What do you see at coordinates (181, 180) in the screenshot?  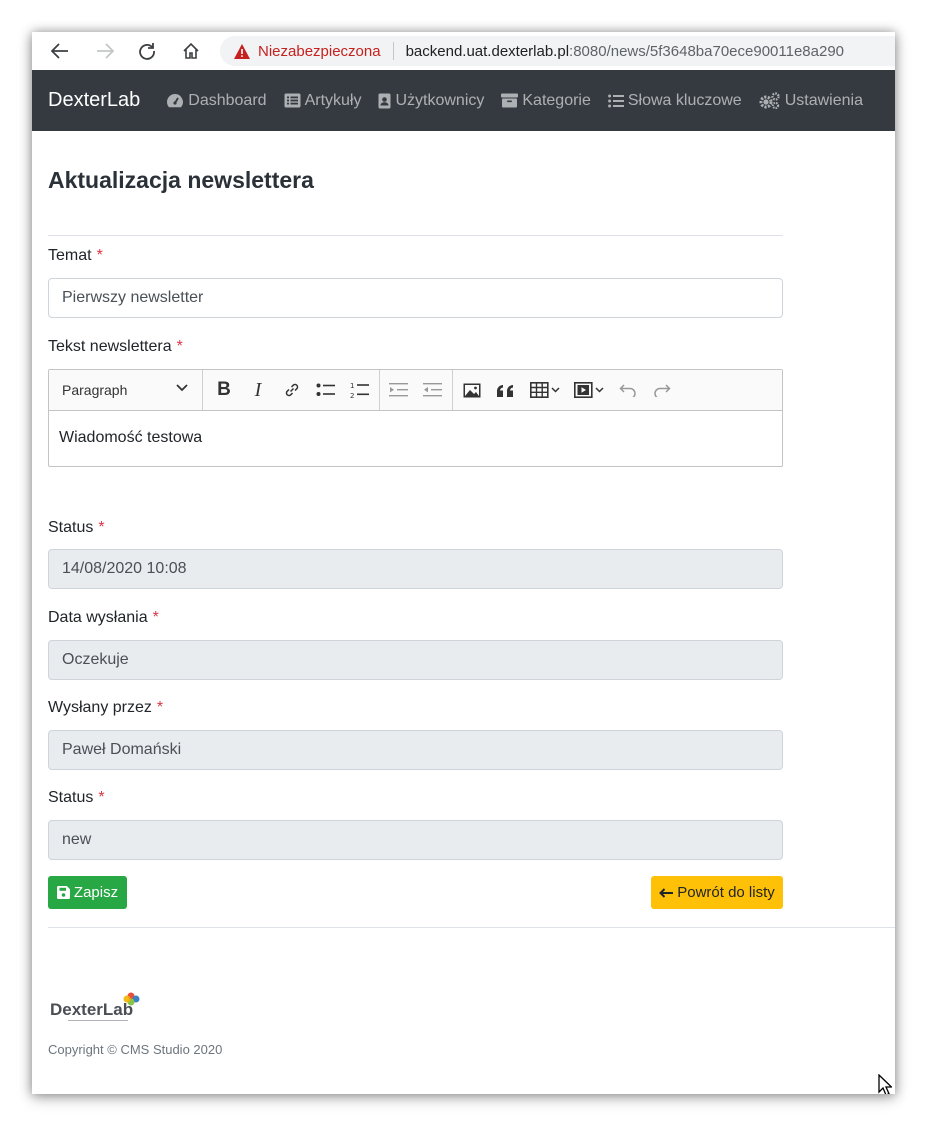 I see `page-title: Aktualizacja newslettera` at bounding box center [181, 180].